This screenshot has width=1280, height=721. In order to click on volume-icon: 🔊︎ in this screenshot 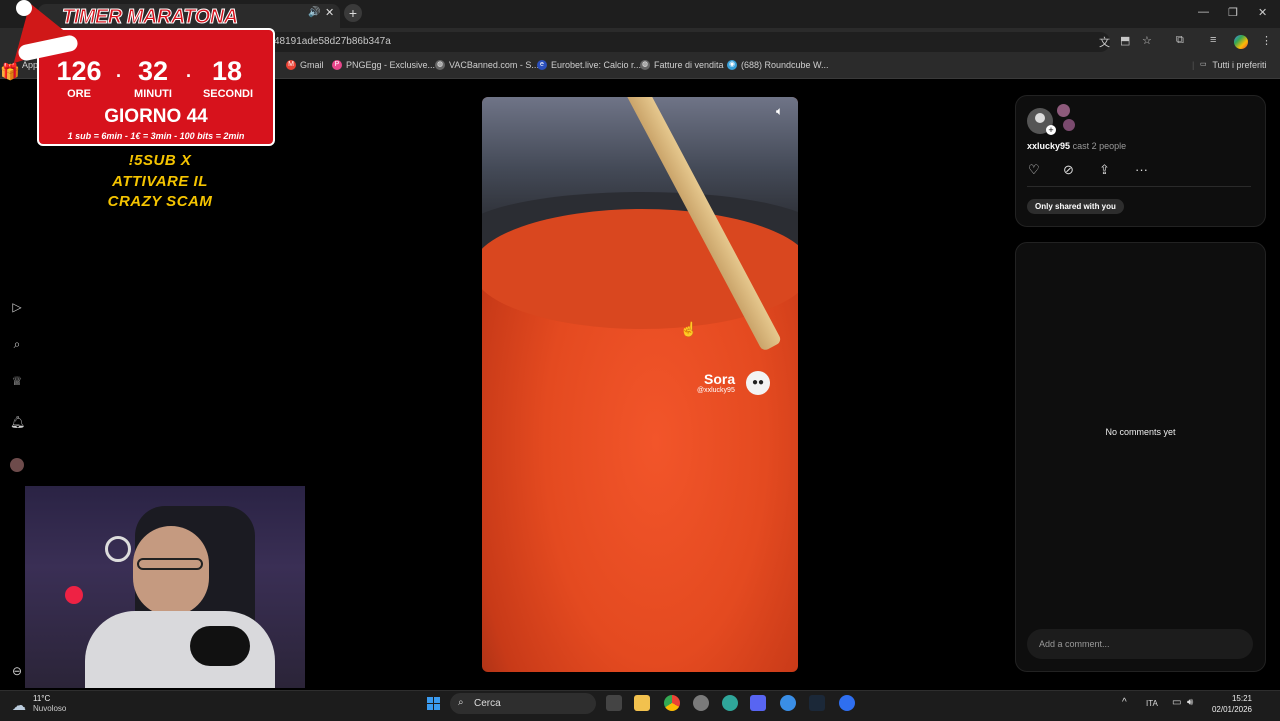, I will do `click(1190, 702)`.